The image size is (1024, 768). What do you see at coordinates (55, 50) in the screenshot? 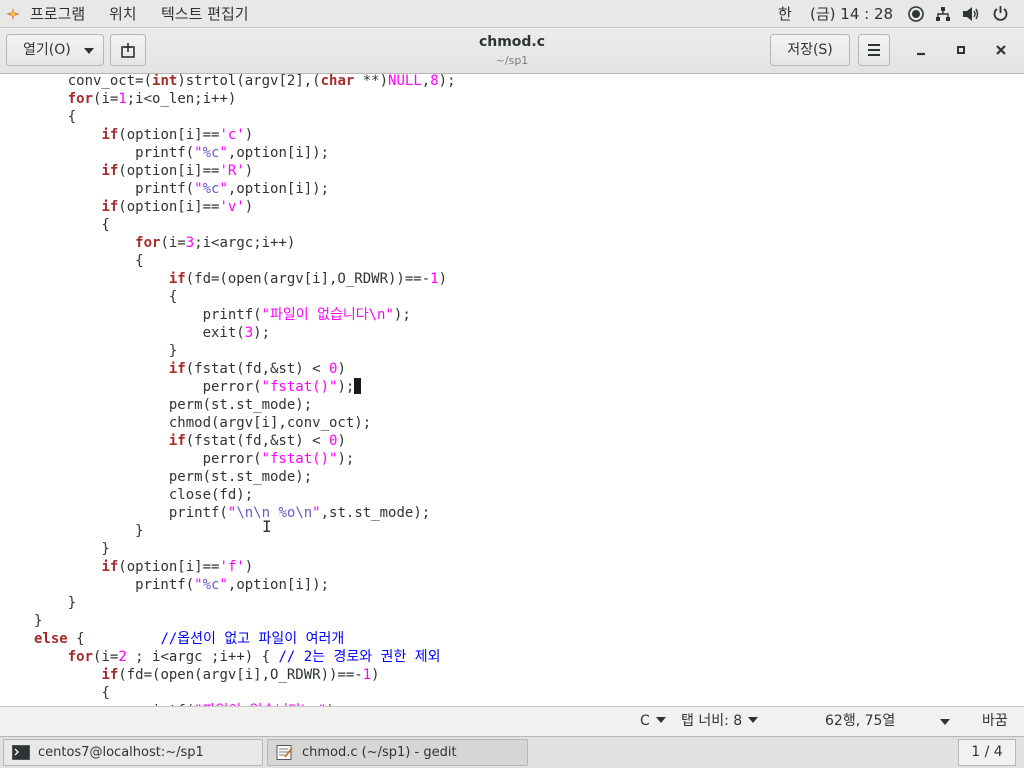
I see `open-button: 열기(O)` at bounding box center [55, 50].